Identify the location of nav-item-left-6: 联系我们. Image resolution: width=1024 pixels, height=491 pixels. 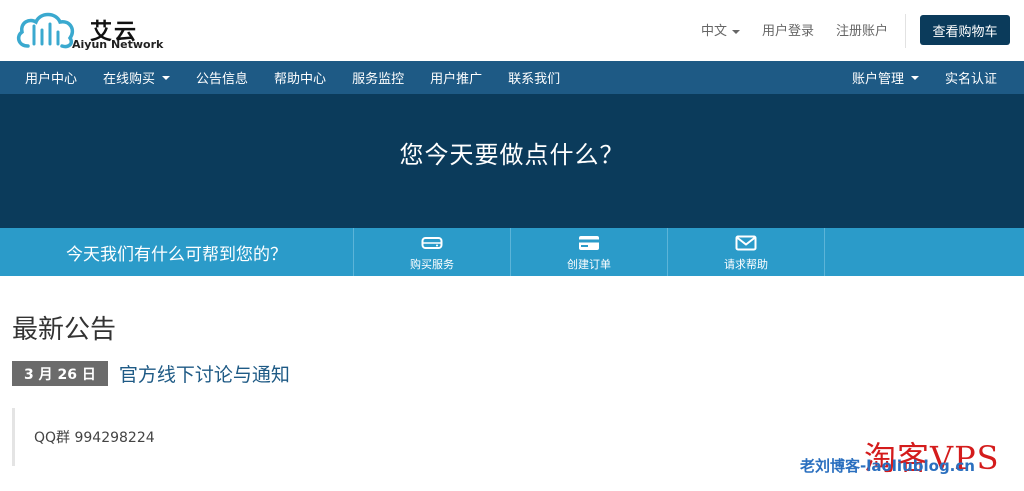
(534, 77).